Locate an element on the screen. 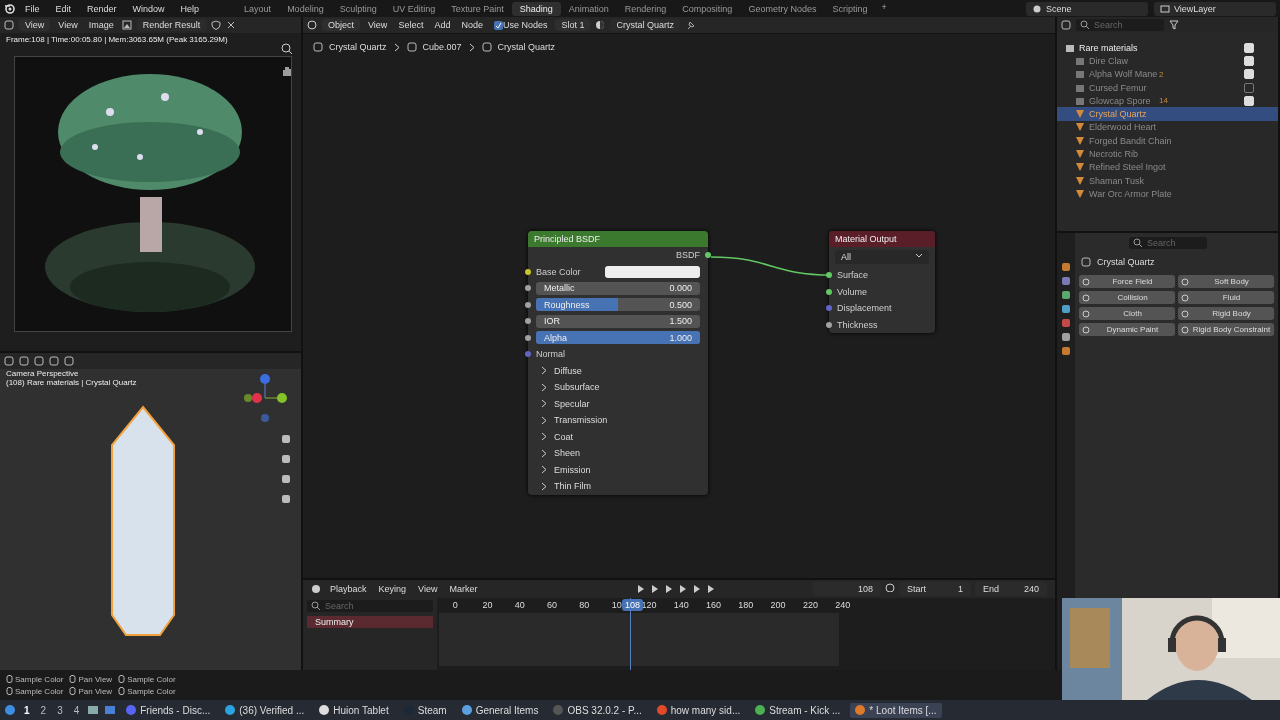  start-frame-field: Start 1 is located at coordinates (935, 589).